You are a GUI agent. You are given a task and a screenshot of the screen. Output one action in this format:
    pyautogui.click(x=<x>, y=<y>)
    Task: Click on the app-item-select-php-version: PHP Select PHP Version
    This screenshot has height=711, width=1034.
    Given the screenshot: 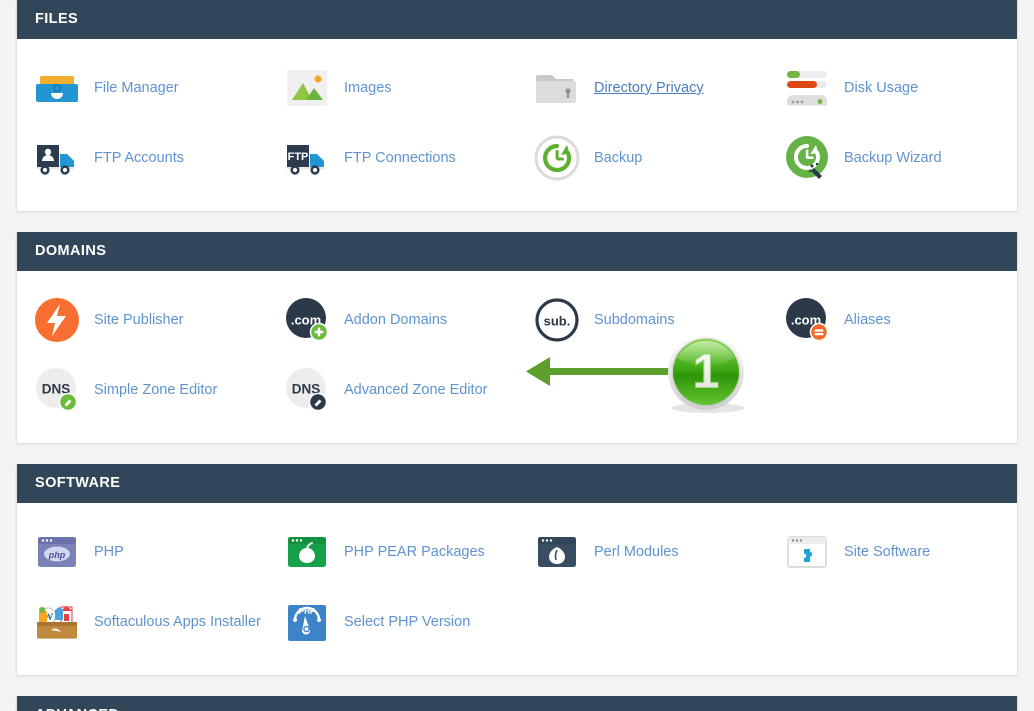 What is the action you would take?
    pyautogui.click(x=392, y=622)
    